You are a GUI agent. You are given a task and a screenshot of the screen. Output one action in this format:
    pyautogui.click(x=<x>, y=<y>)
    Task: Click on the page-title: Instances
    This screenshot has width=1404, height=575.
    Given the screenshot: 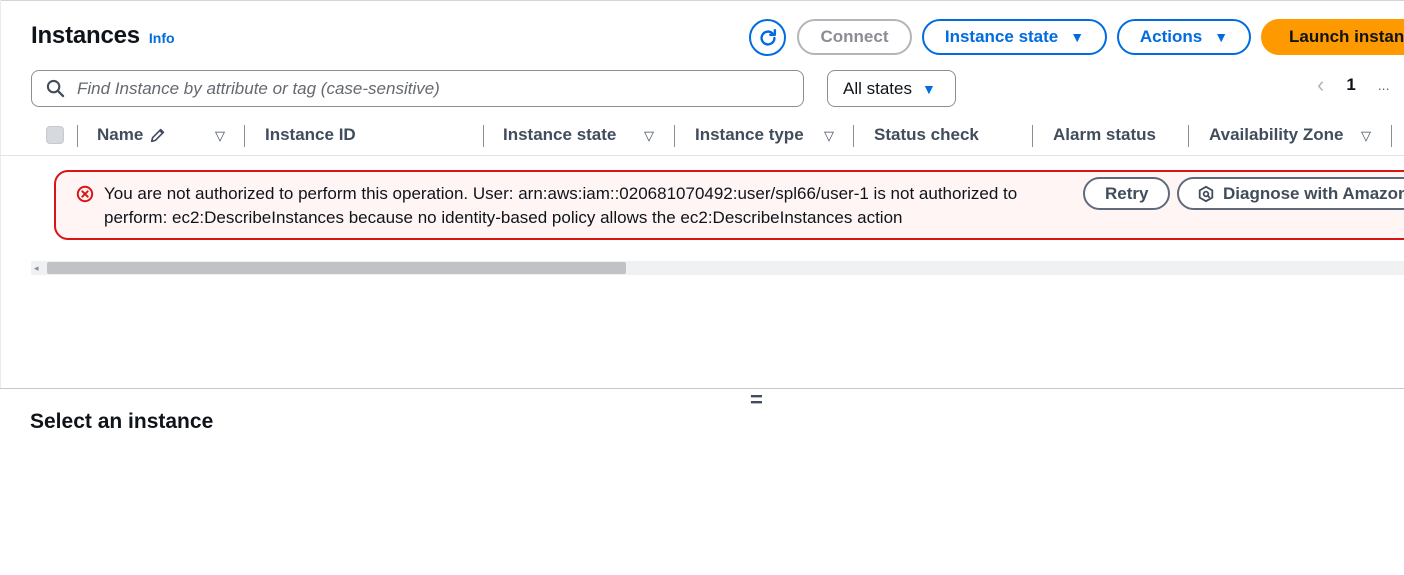 What is the action you would take?
    pyautogui.click(x=85, y=35)
    